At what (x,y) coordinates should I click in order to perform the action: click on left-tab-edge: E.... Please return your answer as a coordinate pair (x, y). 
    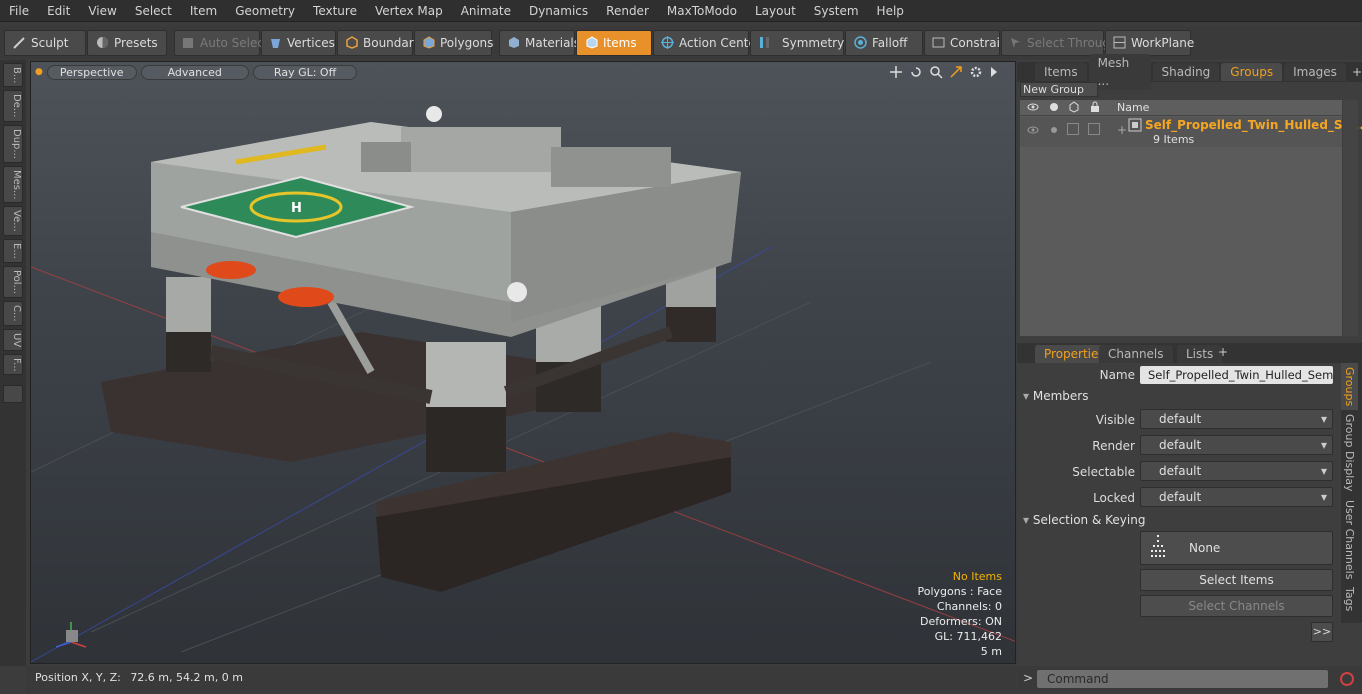
    Looking at the image, I should click on (13, 251).